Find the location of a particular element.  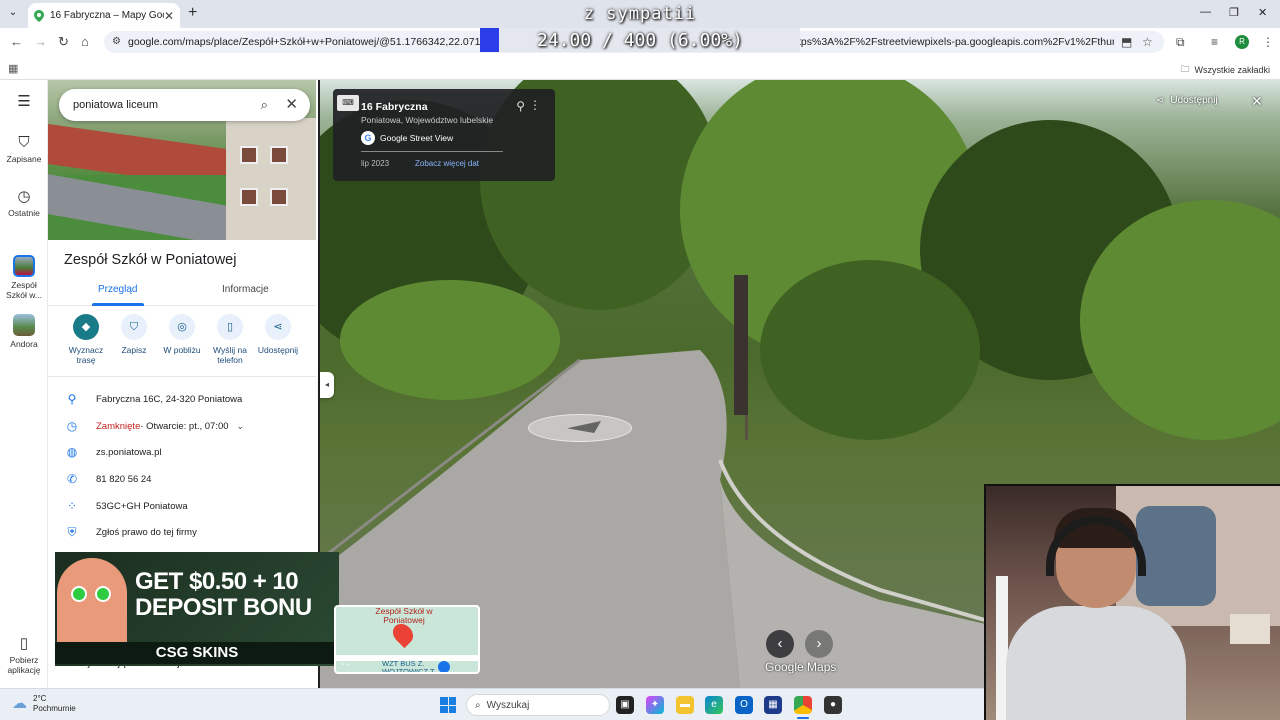

browser-tab: 16 Fabryczna – Mapy Google ✕ is located at coordinates (104, 15).